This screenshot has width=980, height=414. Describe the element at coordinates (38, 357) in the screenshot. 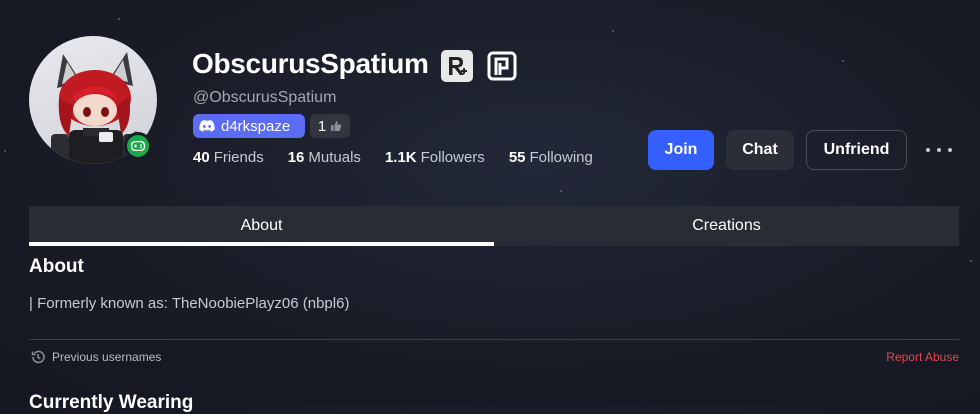

I see `history-icon` at that location.